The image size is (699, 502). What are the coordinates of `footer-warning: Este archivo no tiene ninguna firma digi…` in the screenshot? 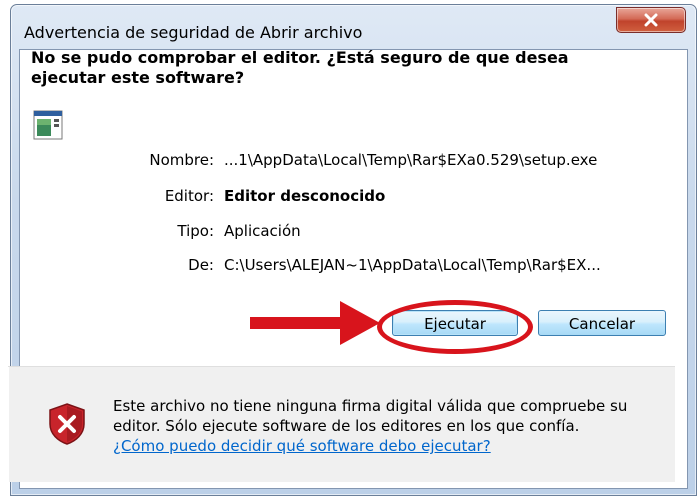 It's located at (393, 426).